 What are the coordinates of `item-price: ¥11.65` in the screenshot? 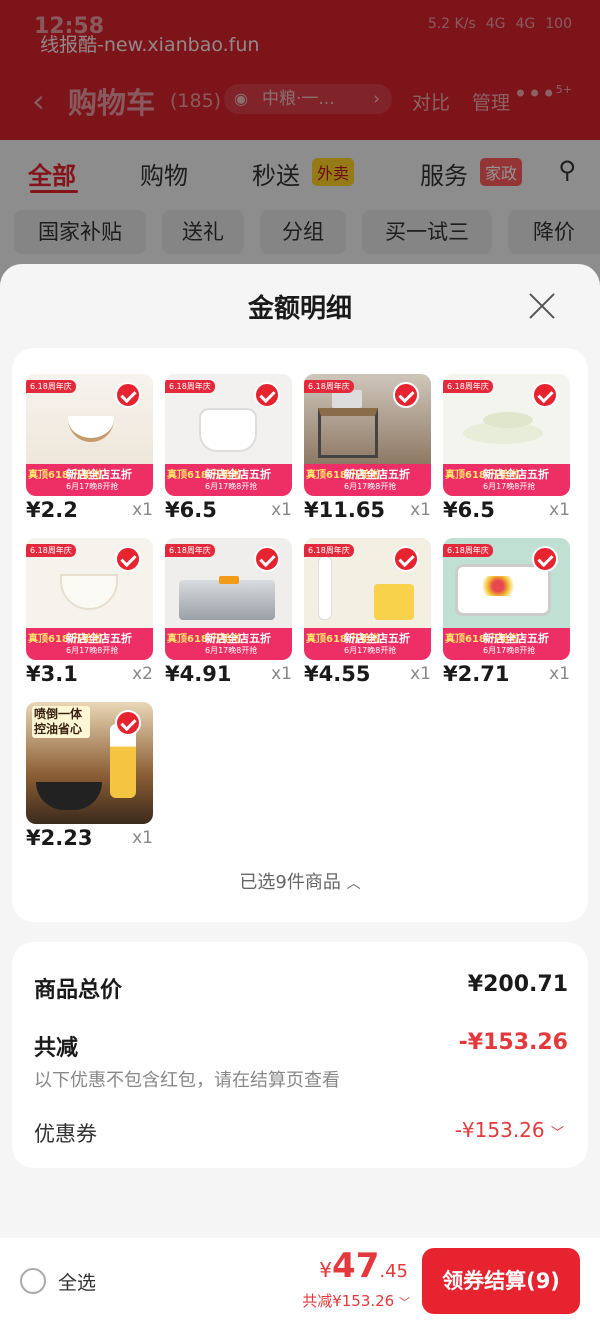 It's located at (345, 510).